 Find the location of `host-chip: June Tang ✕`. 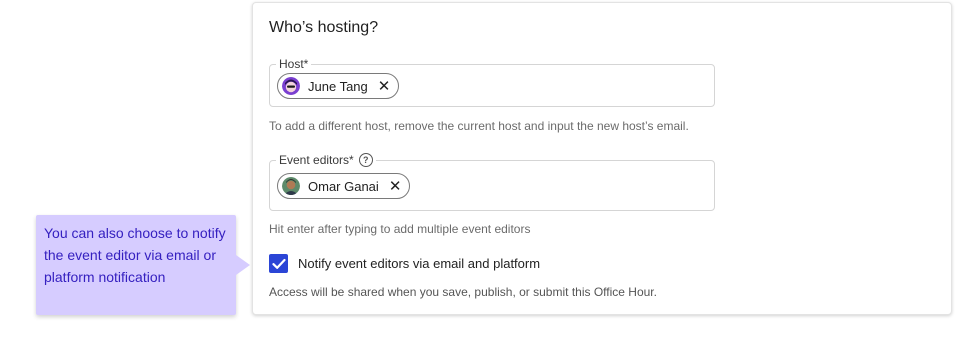

host-chip: June Tang ✕ is located at coordinates (338, 86).